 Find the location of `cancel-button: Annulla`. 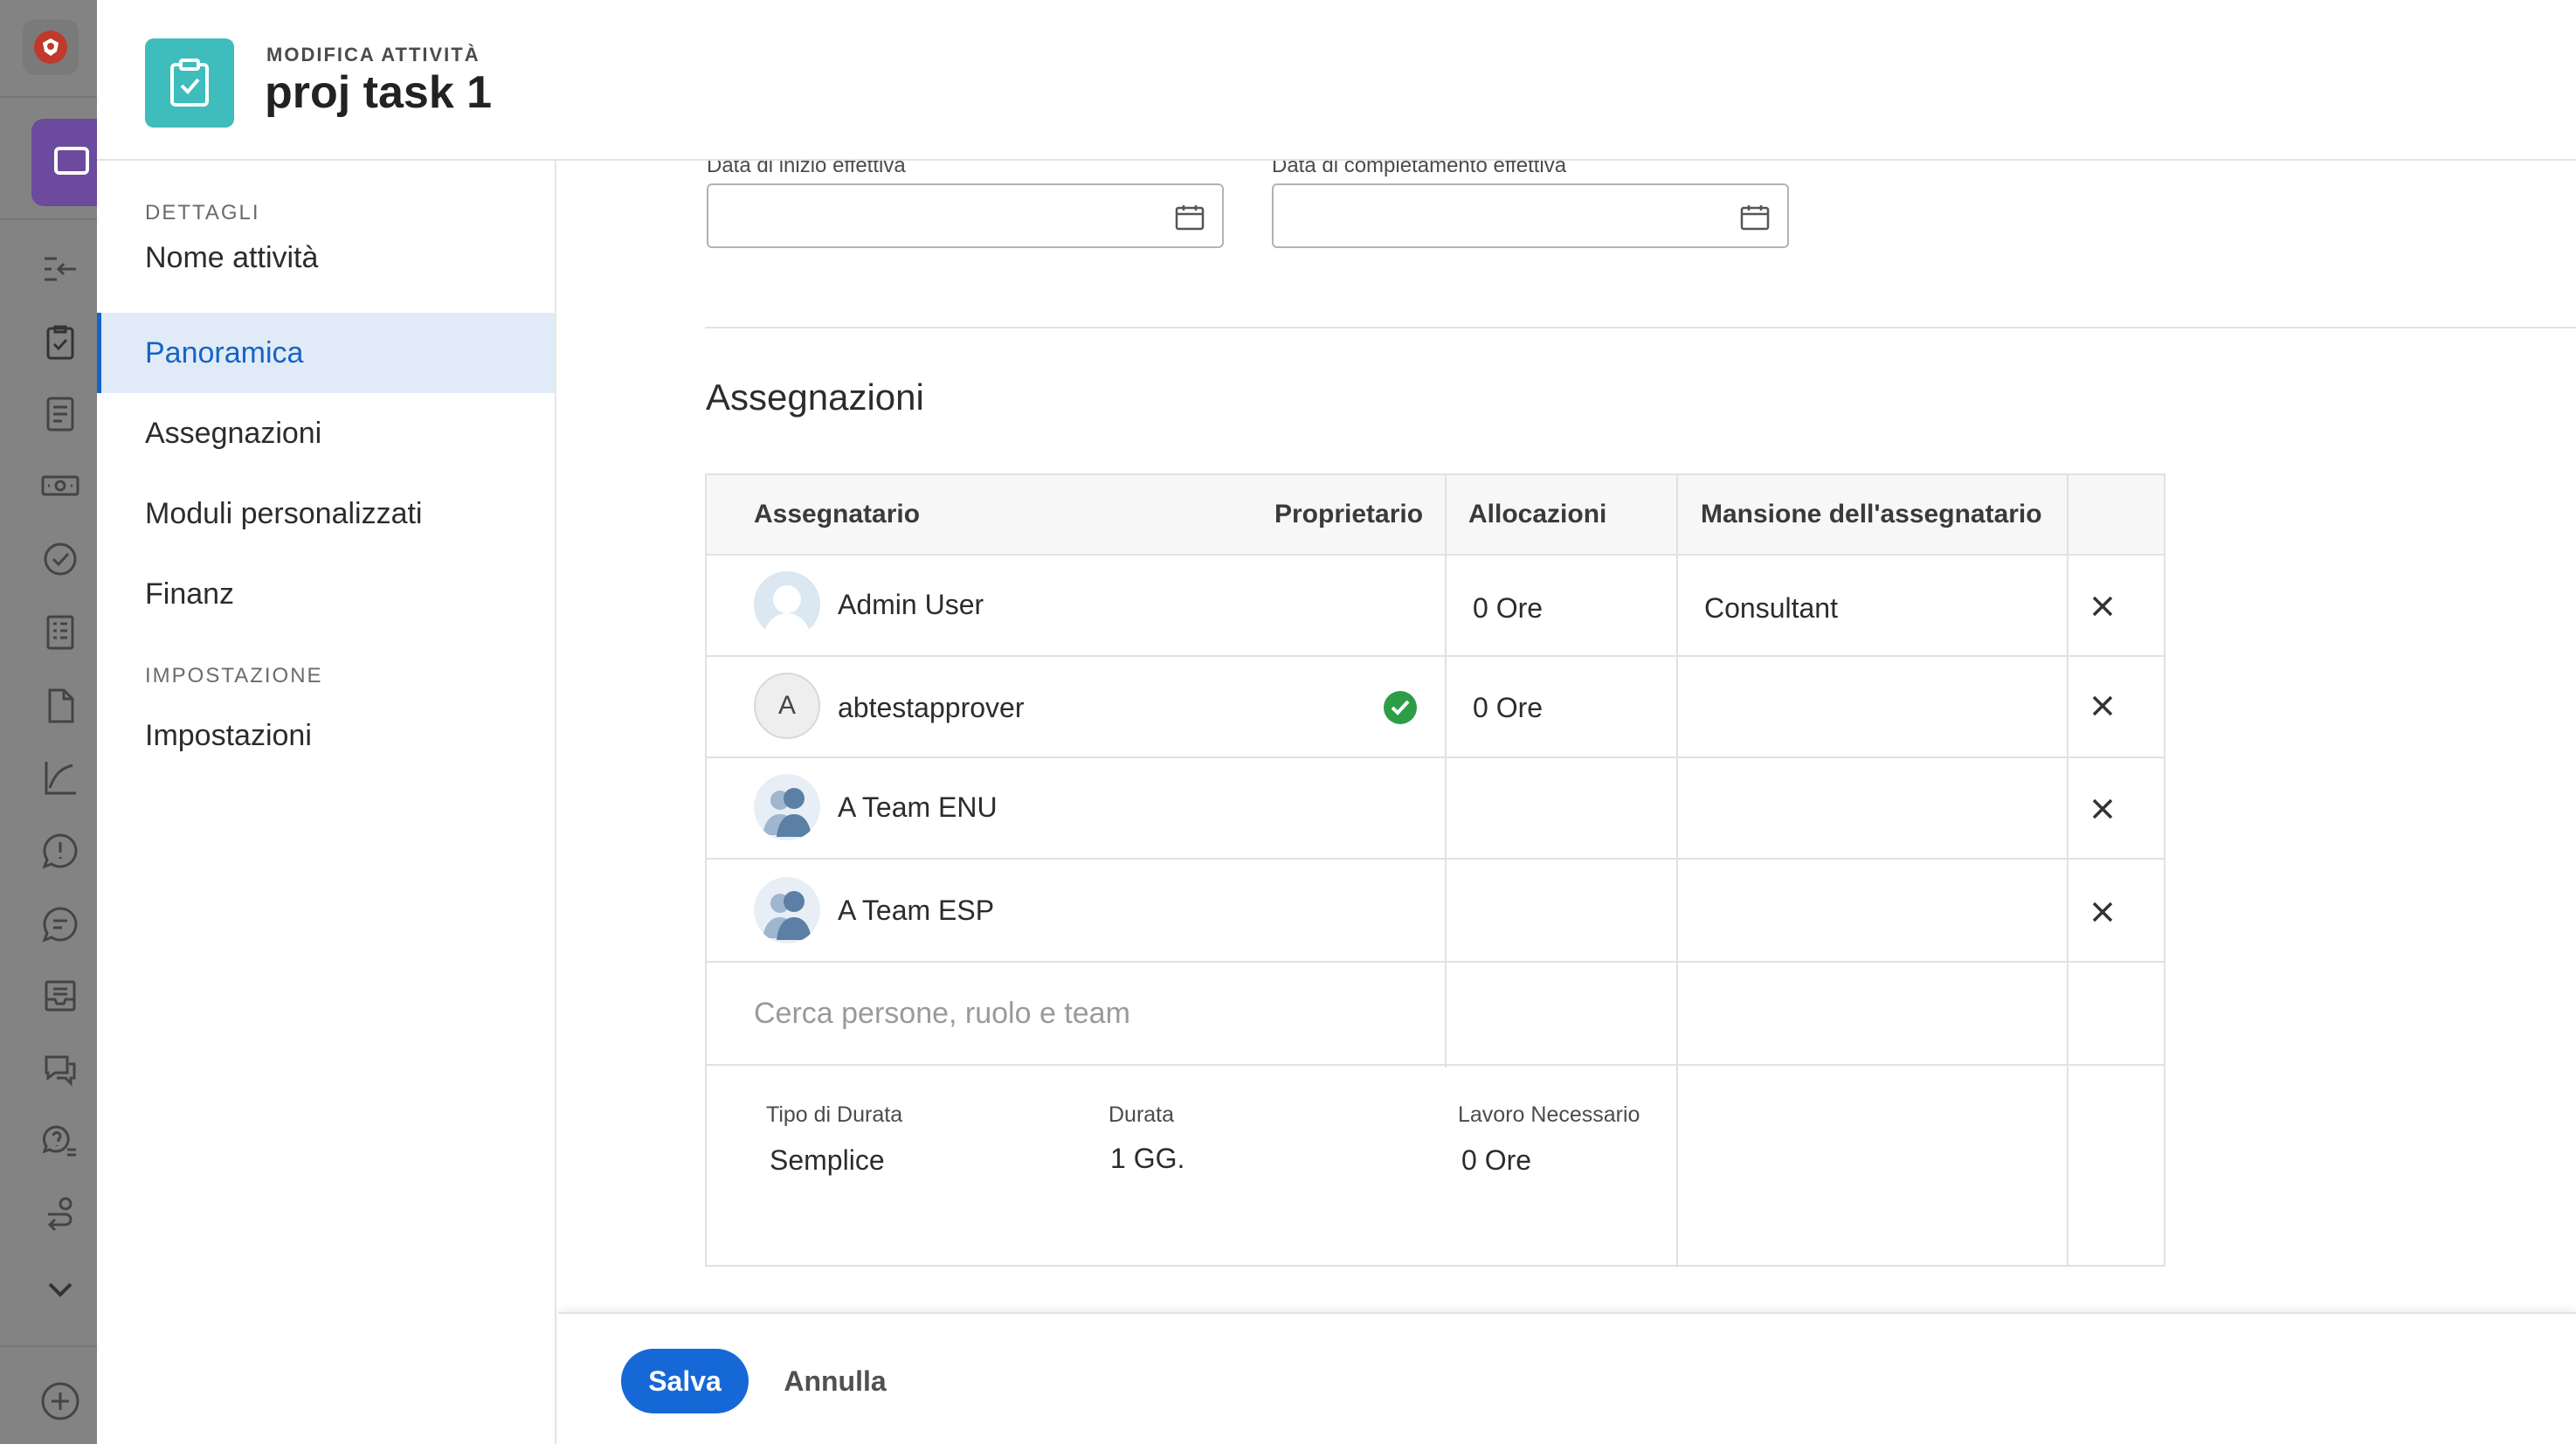

cancel-button: Annulla is located at coordinates (835, 1381).